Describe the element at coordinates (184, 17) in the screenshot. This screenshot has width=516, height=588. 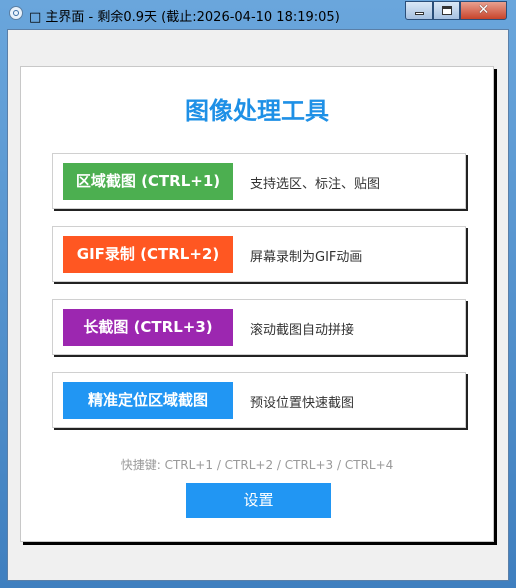
I see `window-title: □ 主界面 - 剩余0.9天 (截止:2026-04-10 18:19:05)` at that location.